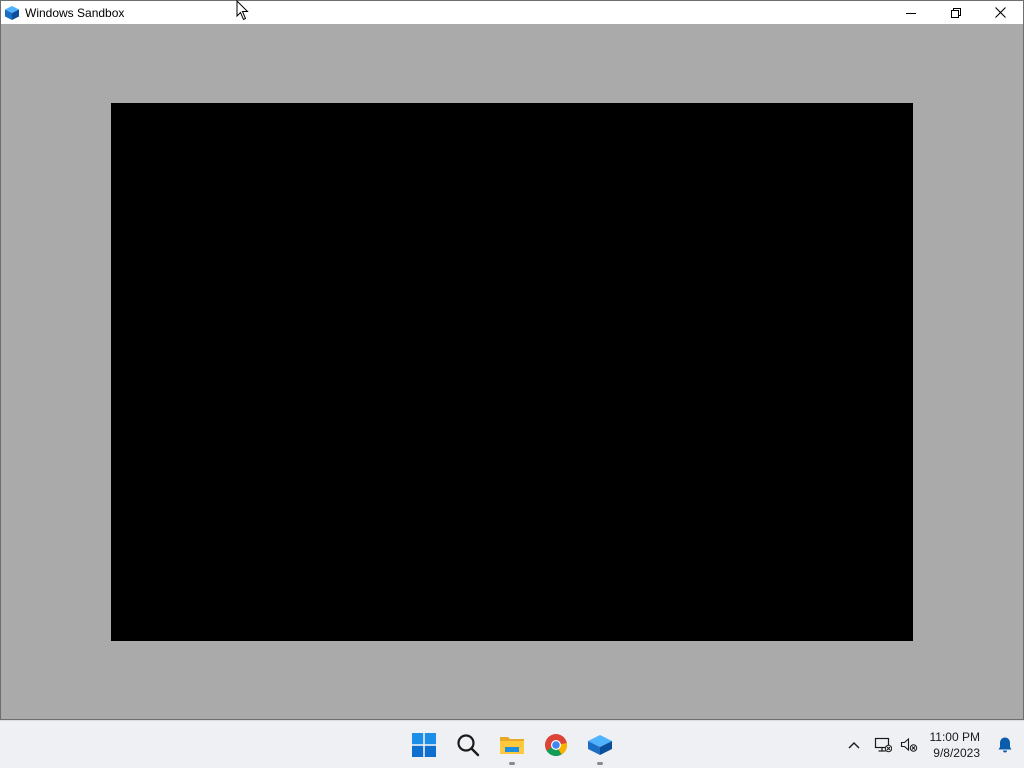  I want to click on volume-muted-icon, so click(908, 744).